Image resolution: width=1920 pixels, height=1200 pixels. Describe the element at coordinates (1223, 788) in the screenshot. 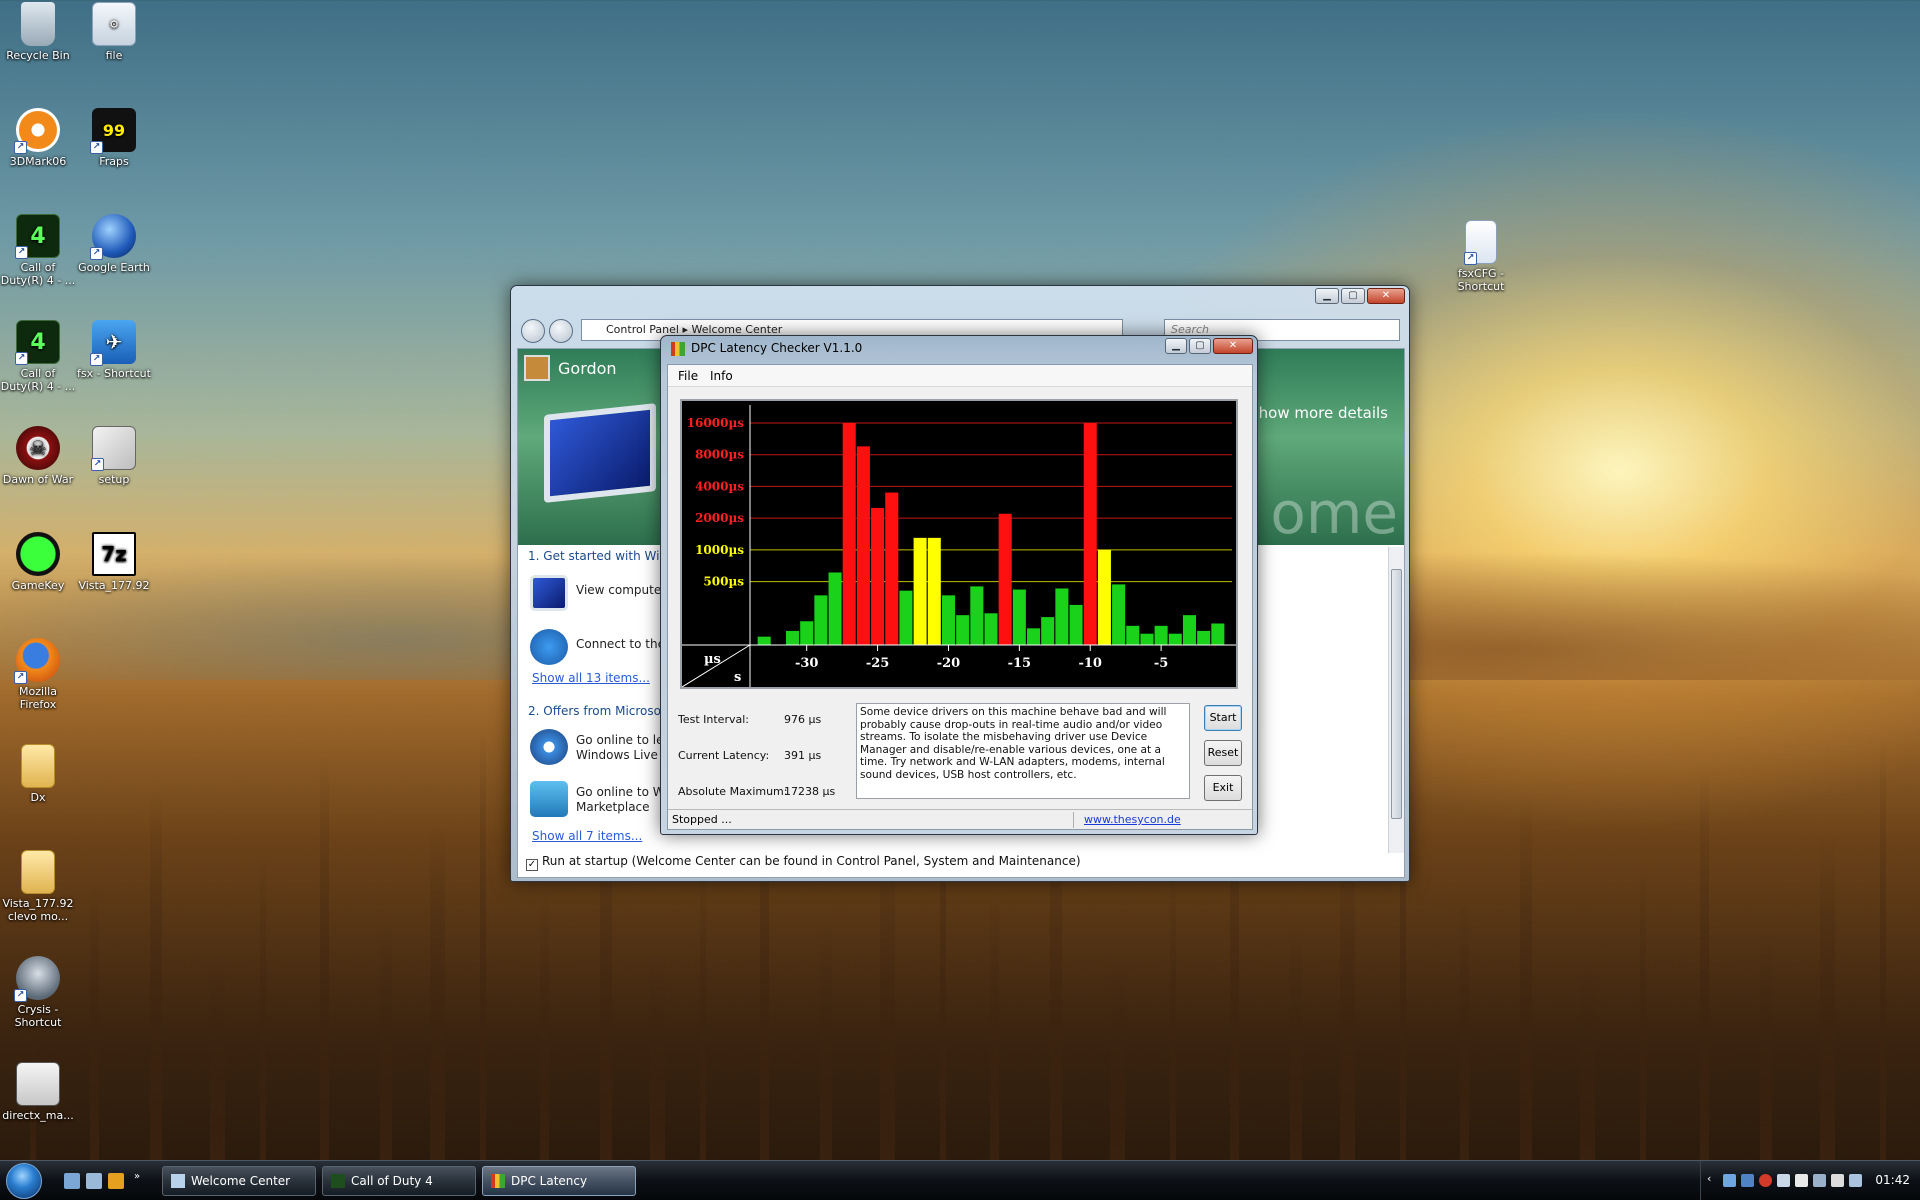

I see `exit-button: Exit` at that location.